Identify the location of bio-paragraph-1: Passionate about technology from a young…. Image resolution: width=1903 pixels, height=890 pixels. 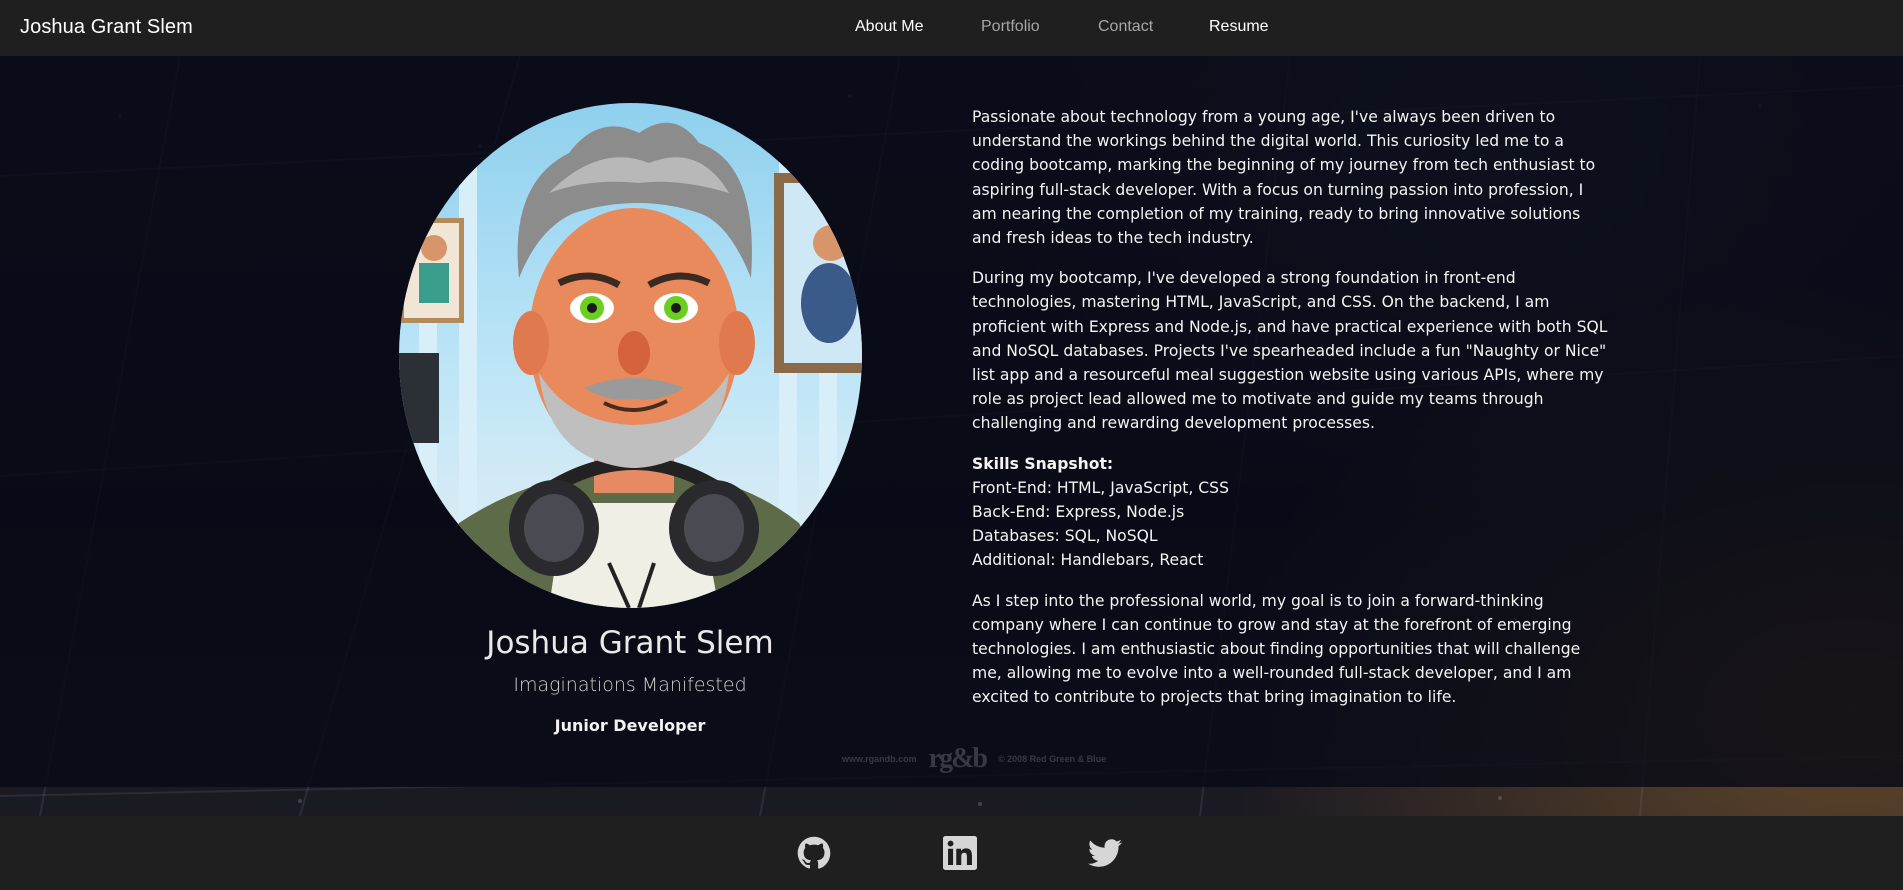
(1284, 178).